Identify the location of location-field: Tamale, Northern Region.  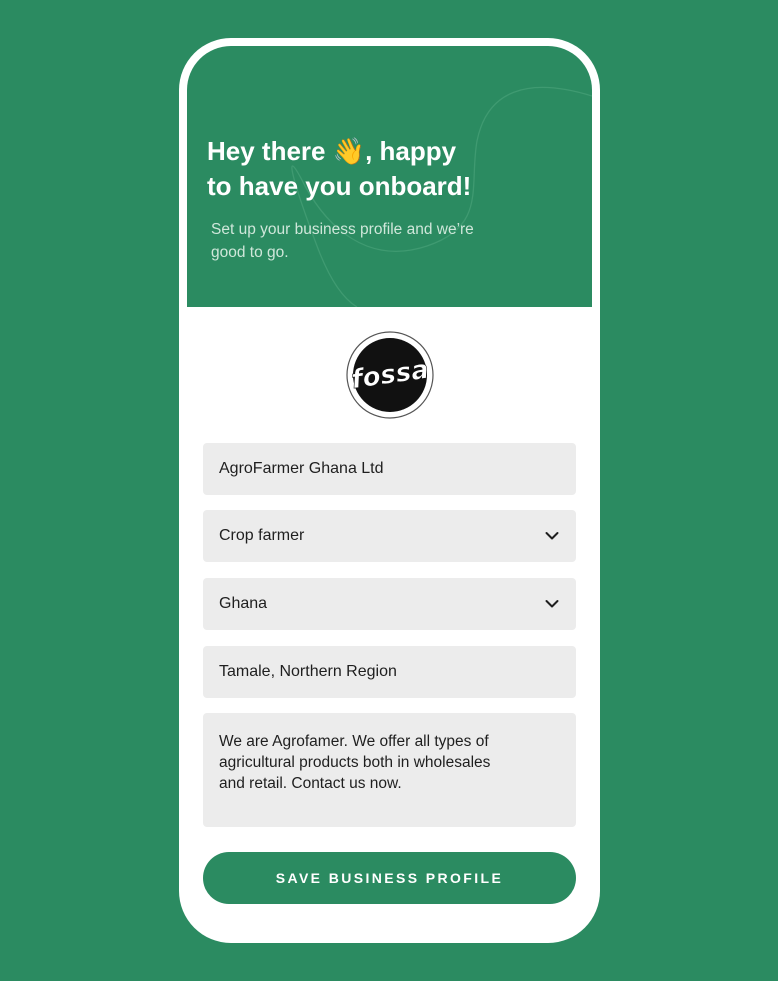
(389, 672).